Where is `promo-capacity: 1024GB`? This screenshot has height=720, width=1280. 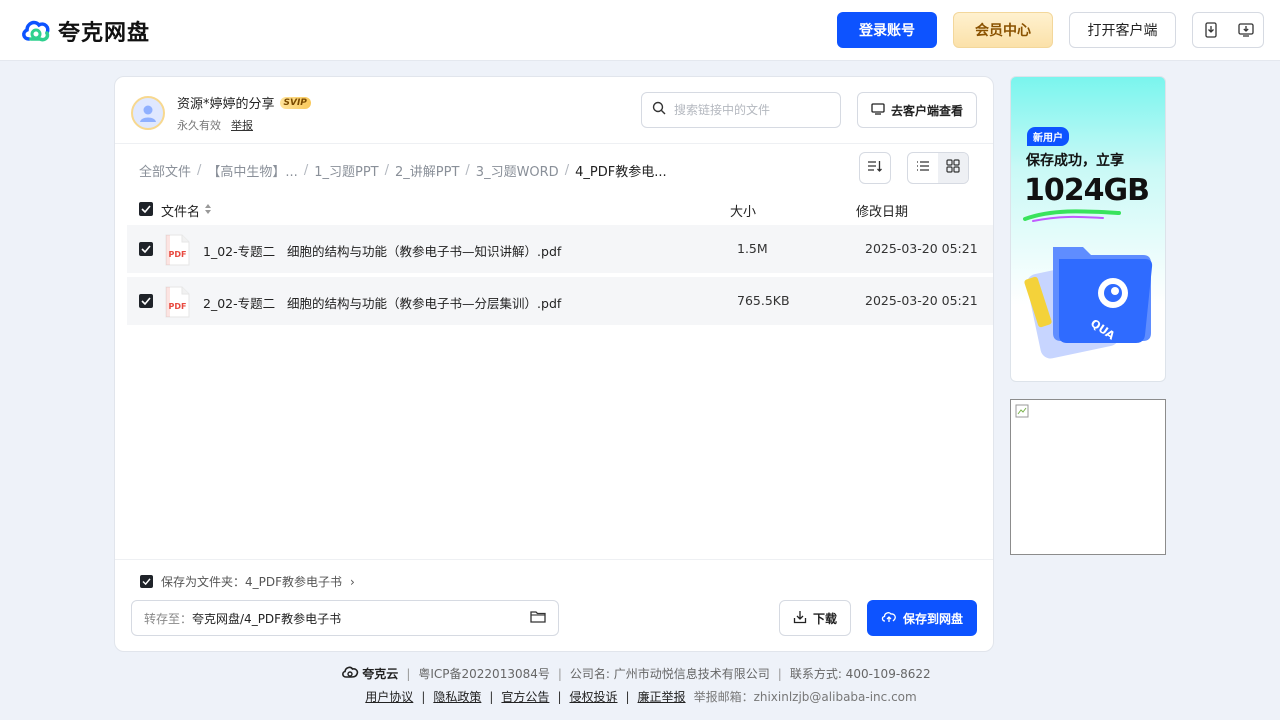
promo-capacity: 1024GB is located at coordinates (1087, 190).